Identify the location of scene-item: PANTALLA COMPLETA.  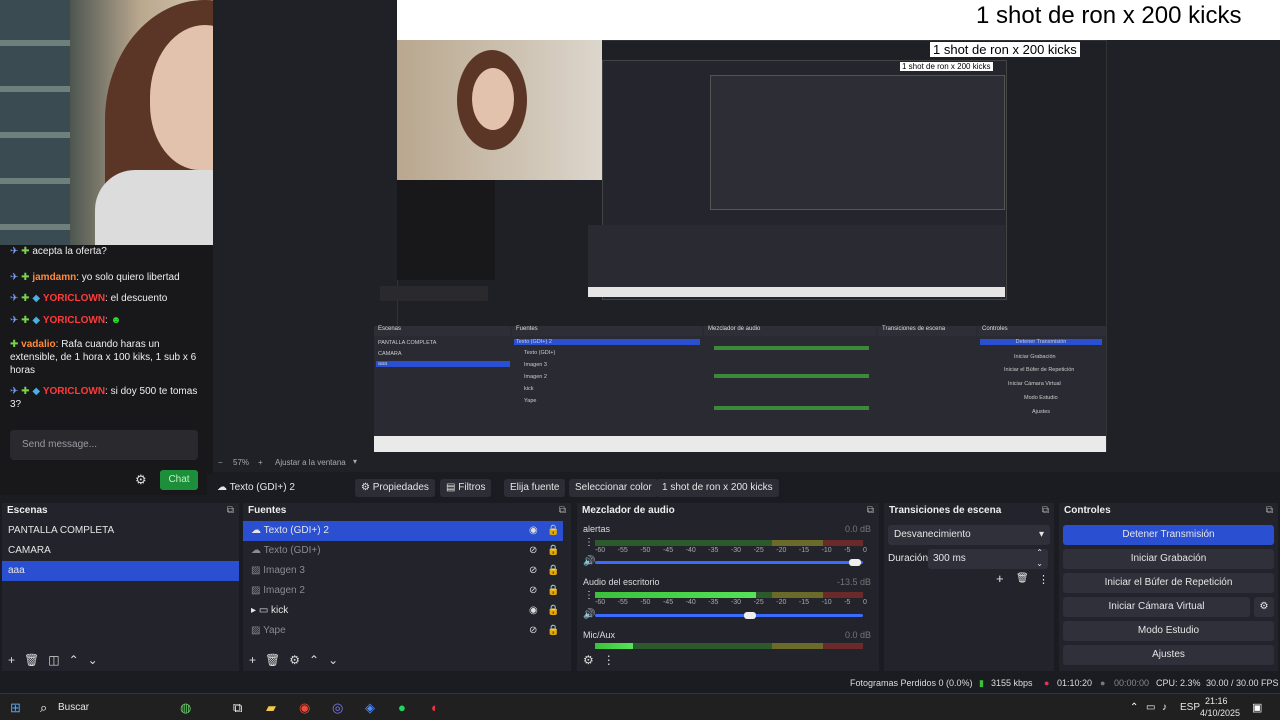
(120, 531).